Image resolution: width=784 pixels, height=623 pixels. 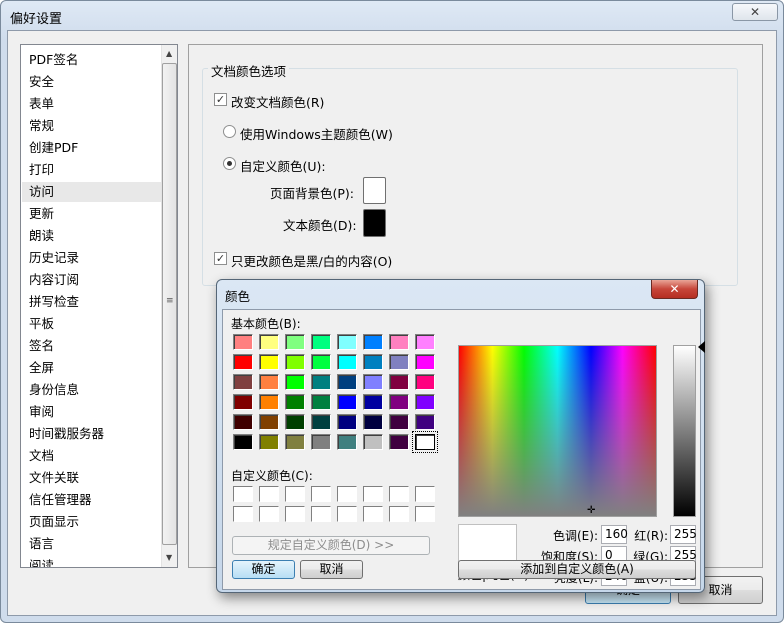 I want to click on scroll-down-icon: ▼, so click(x=169, y=557).